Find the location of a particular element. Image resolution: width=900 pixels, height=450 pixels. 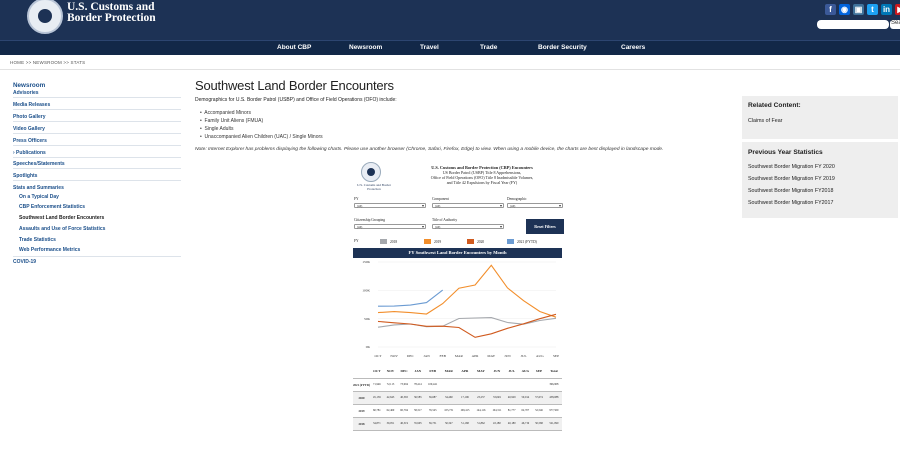

flickr-icon: ◉ is located at coordinates (844, 9).